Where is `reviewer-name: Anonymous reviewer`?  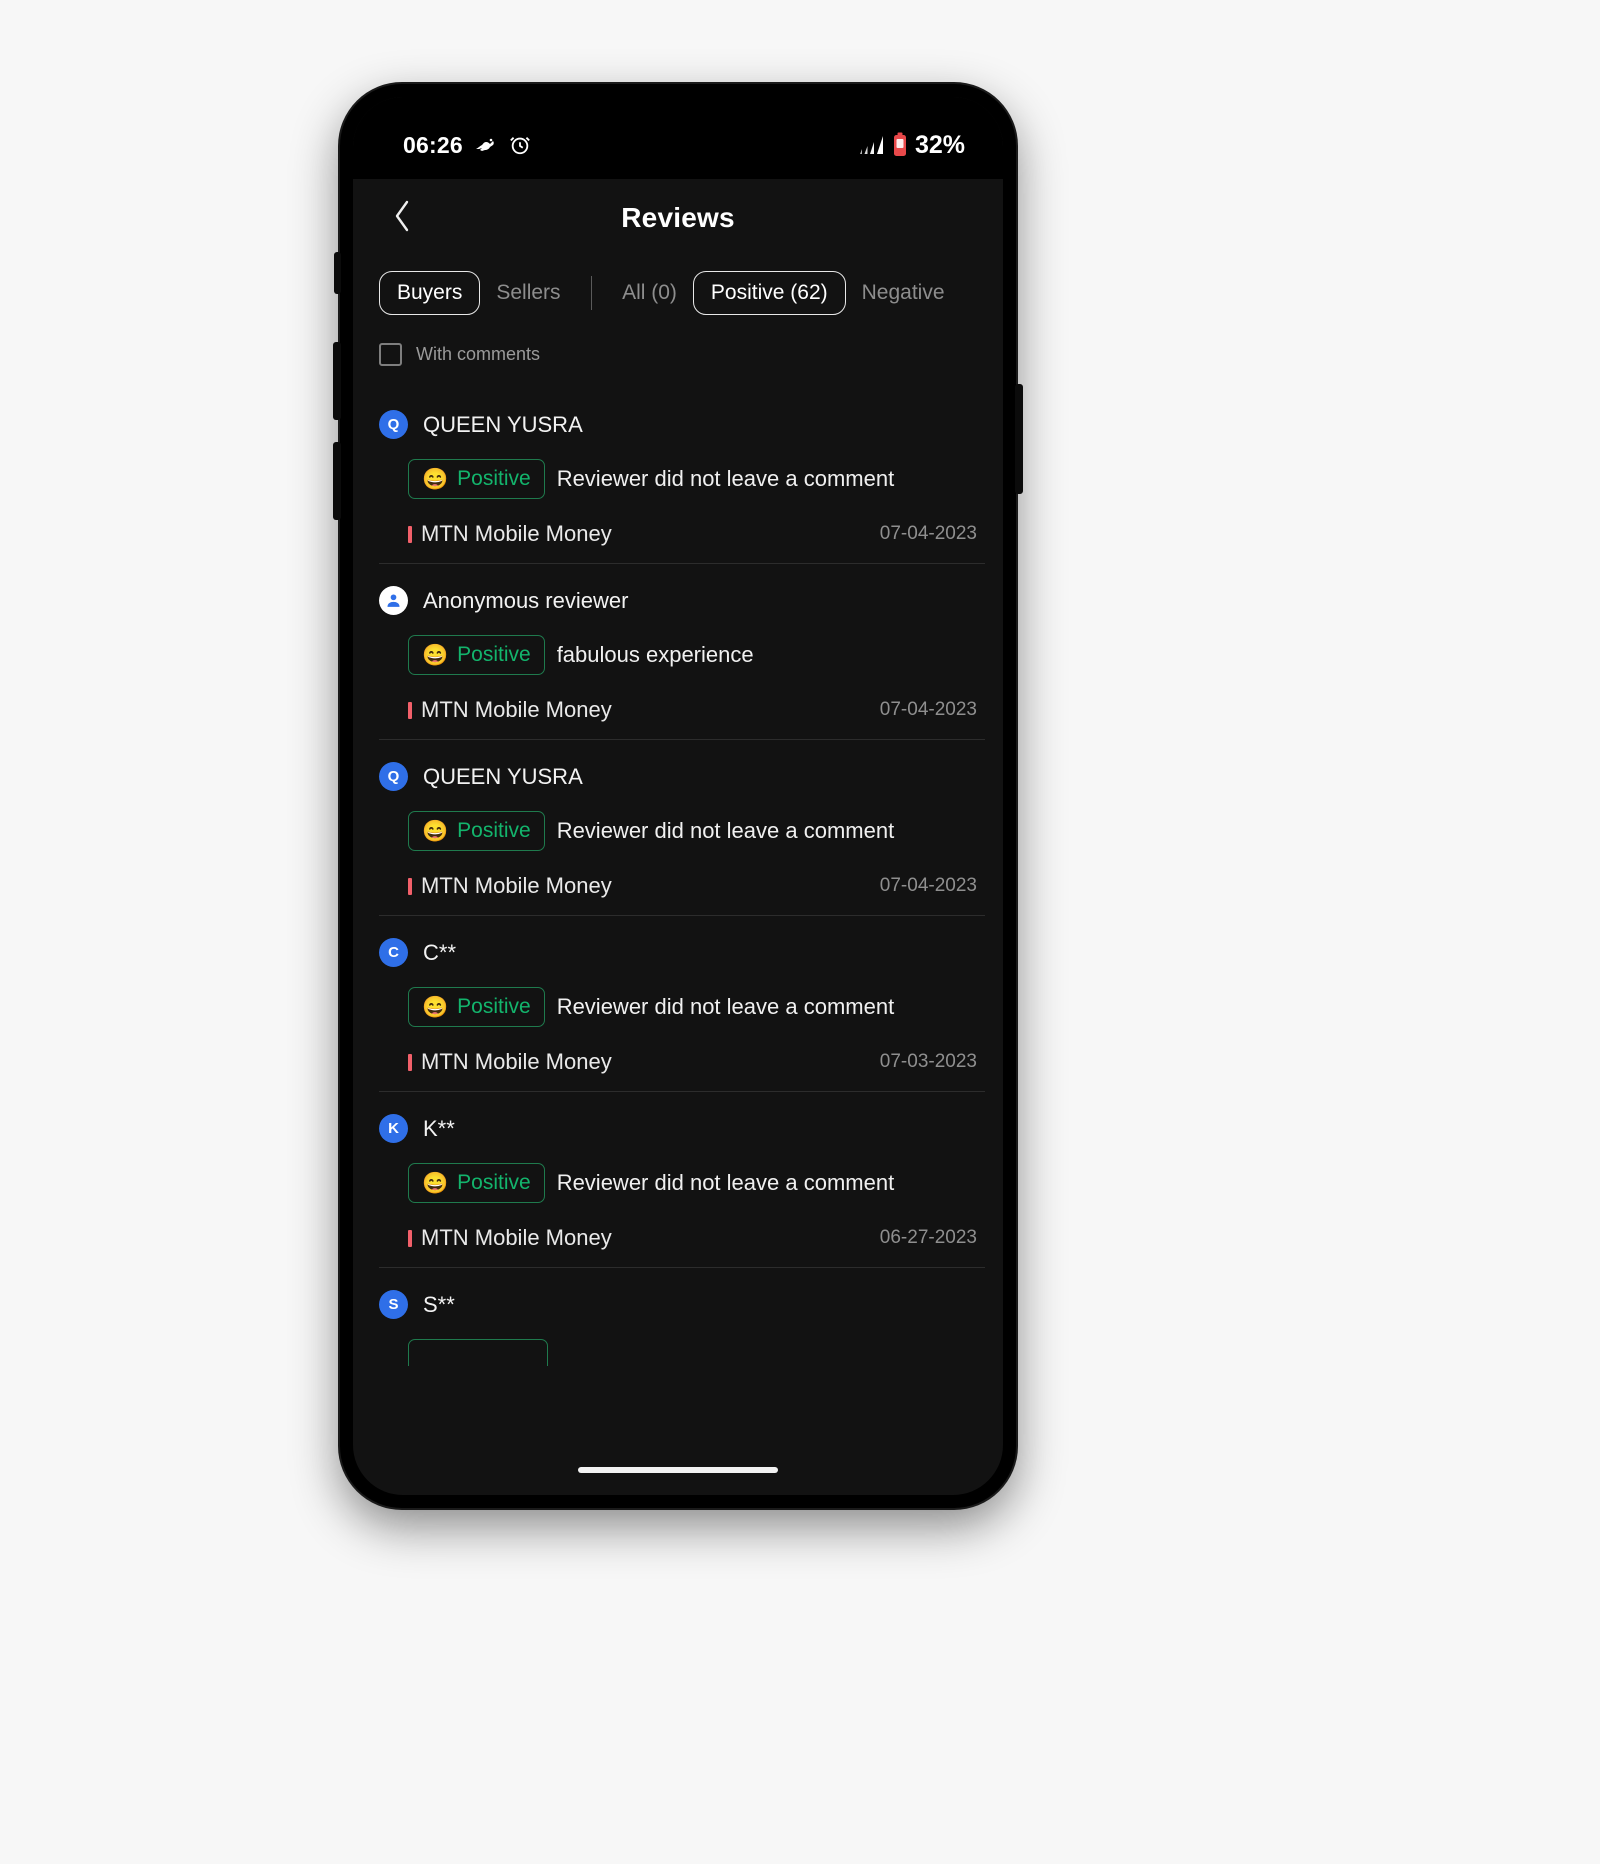 reviewer-name: Anonymous reviewer is located at coordinates (526, 600).